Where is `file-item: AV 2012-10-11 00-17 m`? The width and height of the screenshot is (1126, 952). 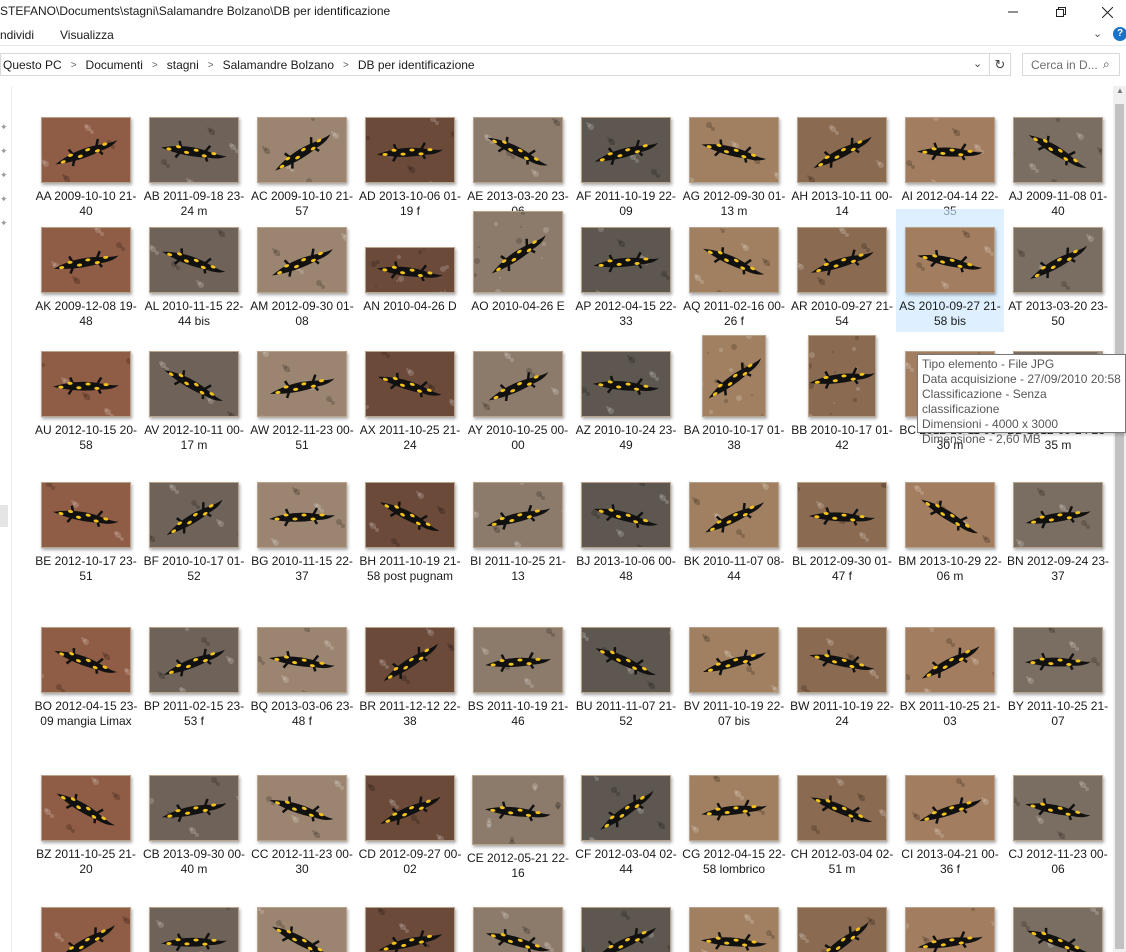
file-item: AV 2012-10-11 00-17 m is located at coordinates (194, 402).